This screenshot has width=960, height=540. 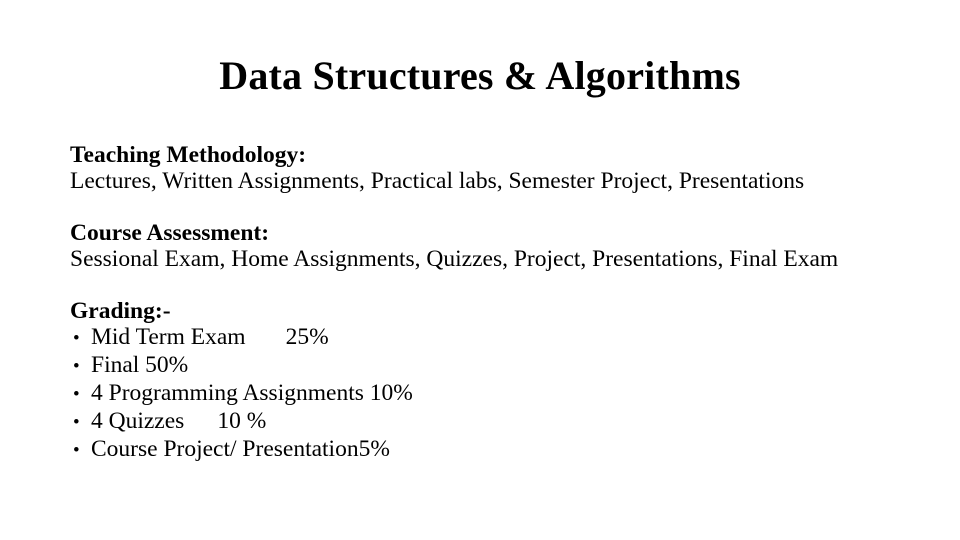 What do you see at coordinates (500, 422) in the screenshot?
I see `list-item: • 4 Quizzes 10 %` at bounding box center [500, 422].